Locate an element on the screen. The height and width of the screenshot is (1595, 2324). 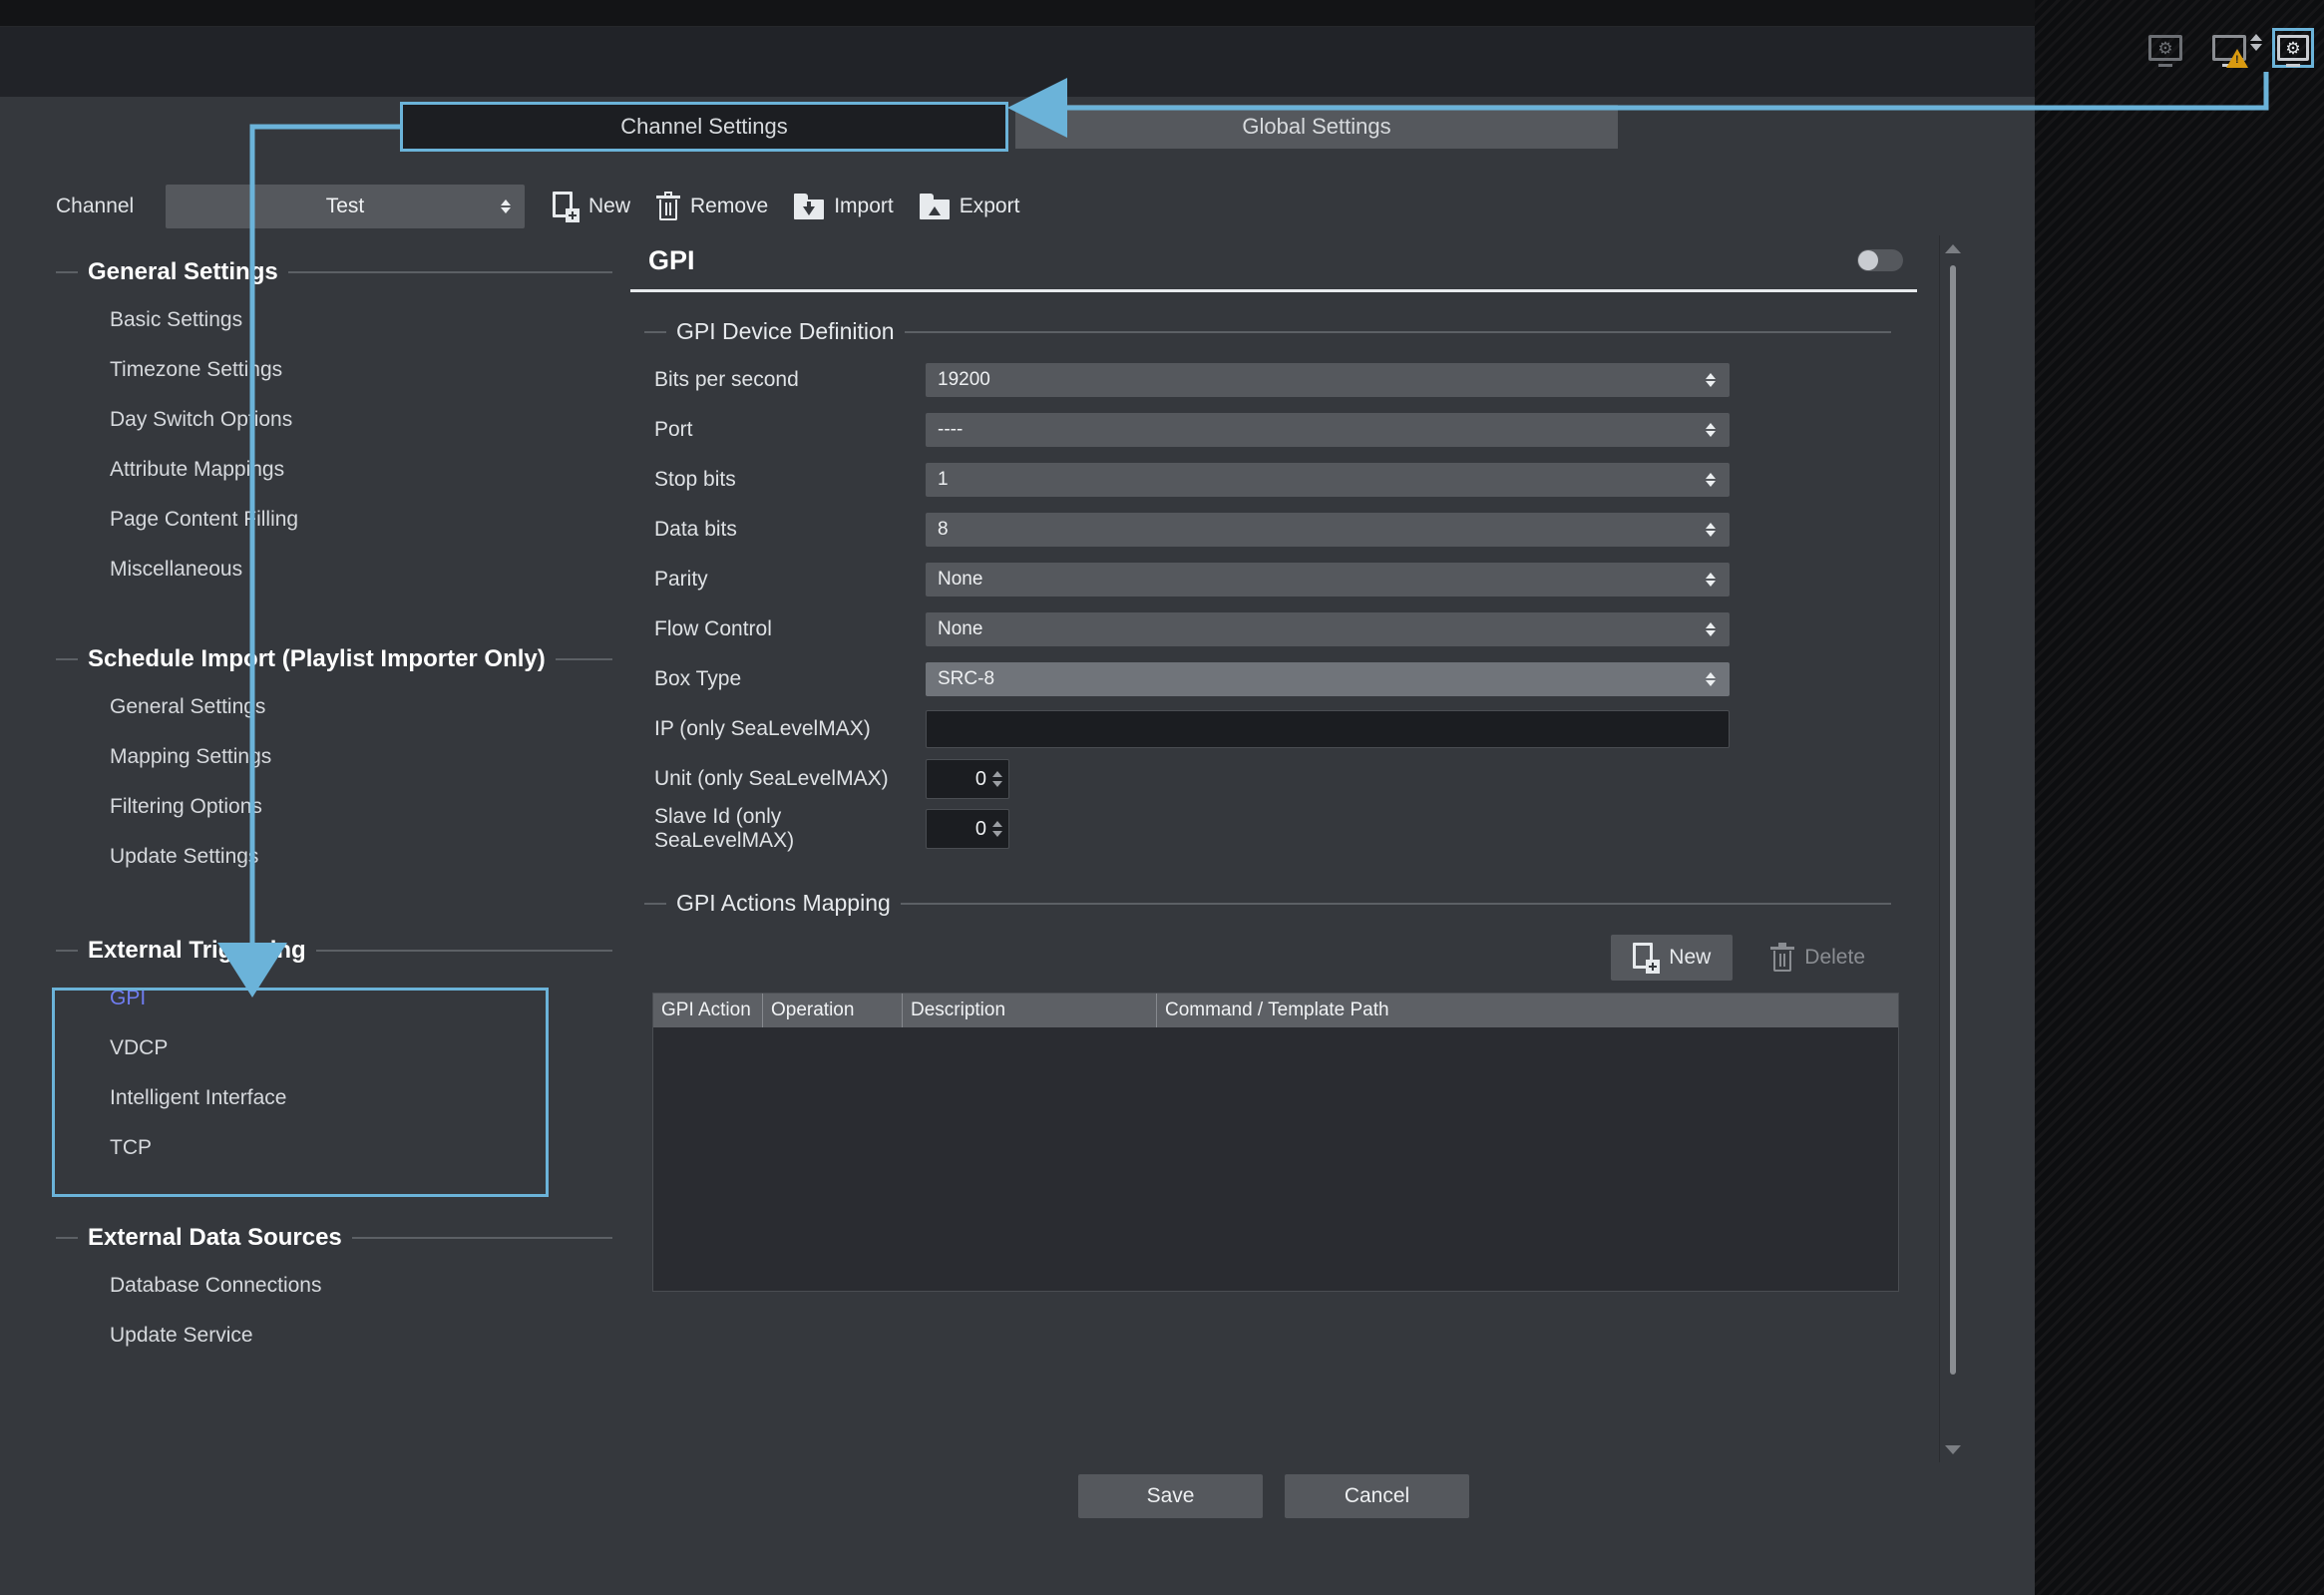
settings-tabs: Channel Settings Global Settings is located at coordinates (1010, 127).